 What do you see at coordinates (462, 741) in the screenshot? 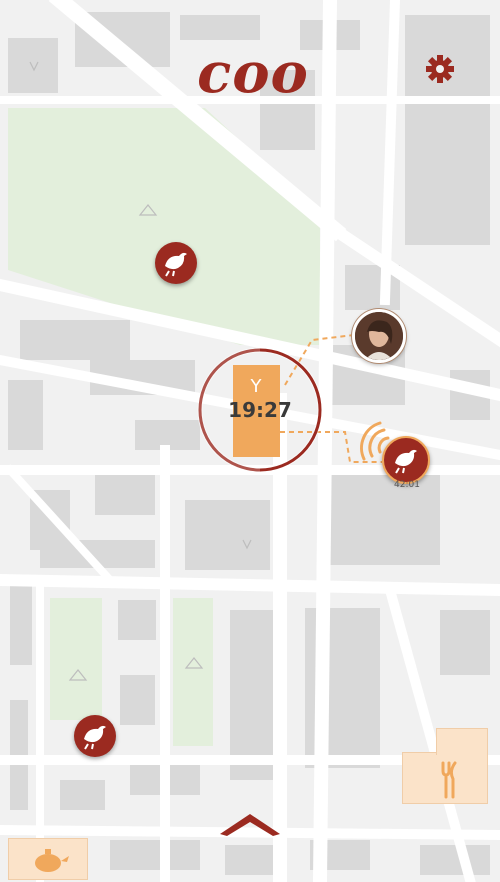
I see `restaurant-tile-upper` at bounding box center [462, 741].